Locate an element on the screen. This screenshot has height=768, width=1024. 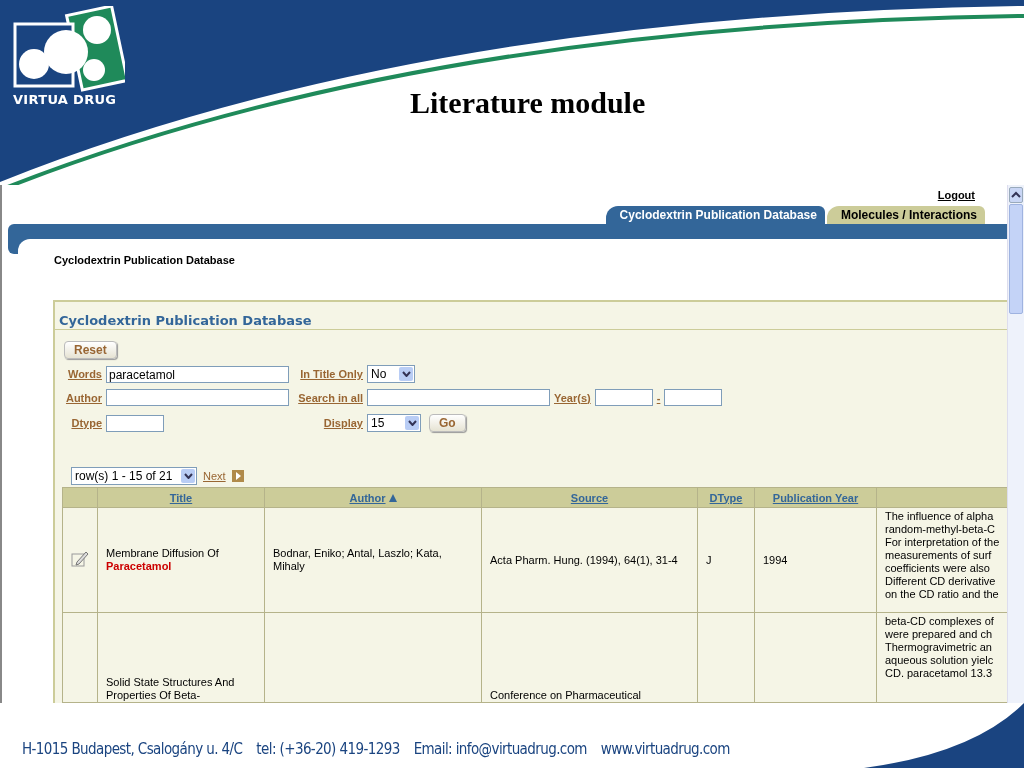
in-title-only-select: No is located at coordinates (391, 374).